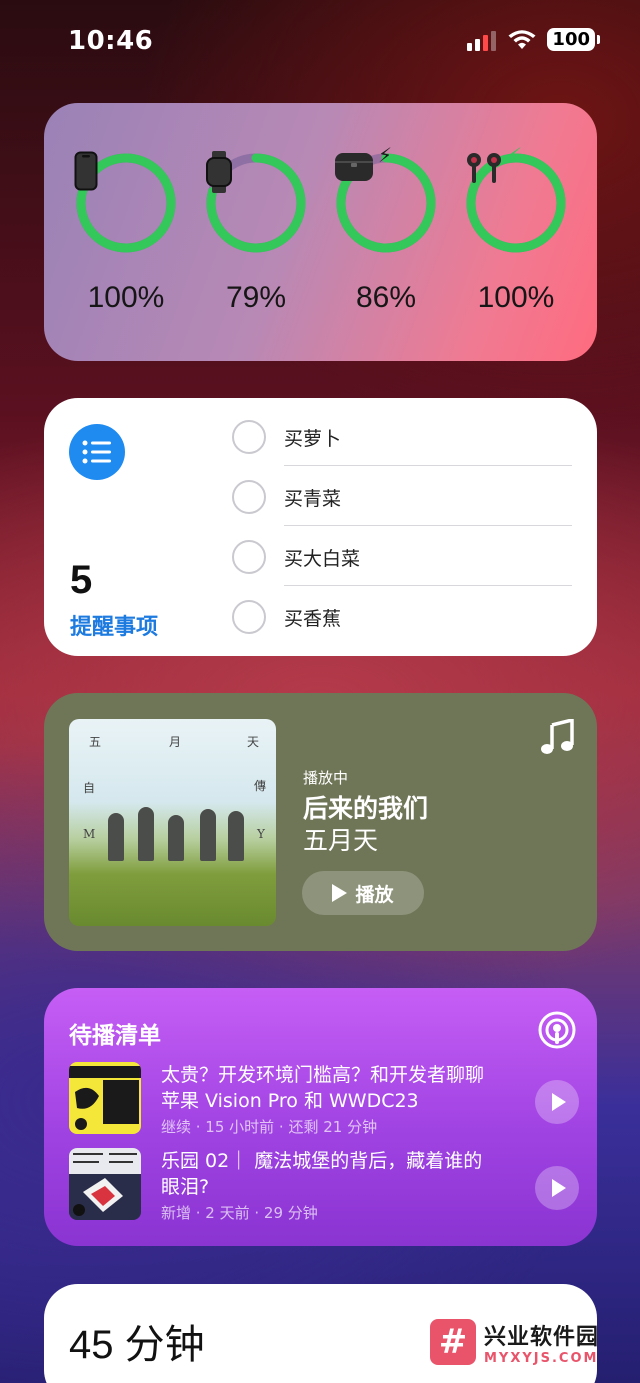  What do you see at coordinates (341, 840) in the screenshot?
I see `music-artist: 五月天` at bounding box center [341, 840].